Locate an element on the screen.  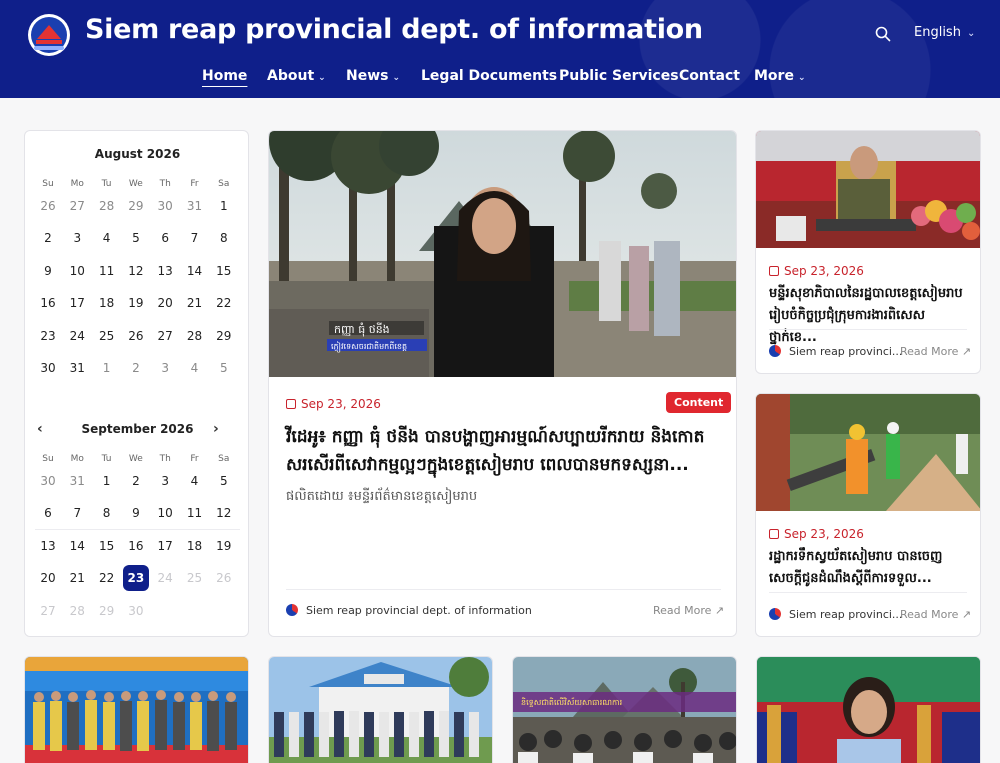
nav-legal-documents: Legal Documents is located at coordinates (489, 76).